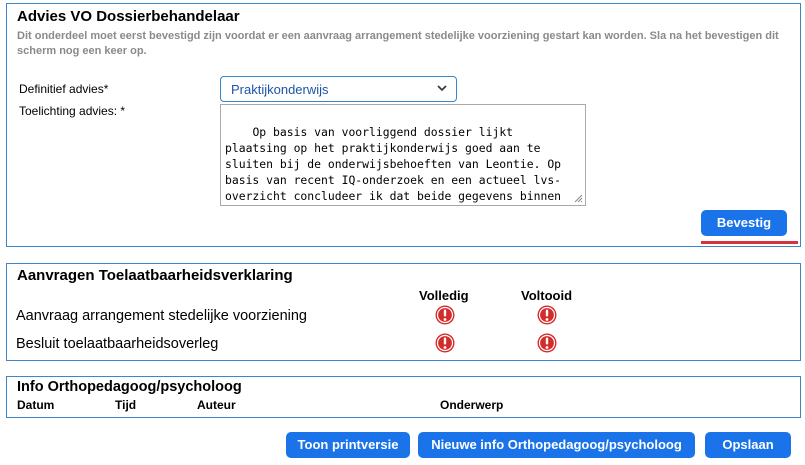 Image resolution: width=805 pixels, height=465 pixels. Describe the element at coordinates (64, 89) in the screenshot. I see `definitief-advies-label: Definitief advies*` at that location.